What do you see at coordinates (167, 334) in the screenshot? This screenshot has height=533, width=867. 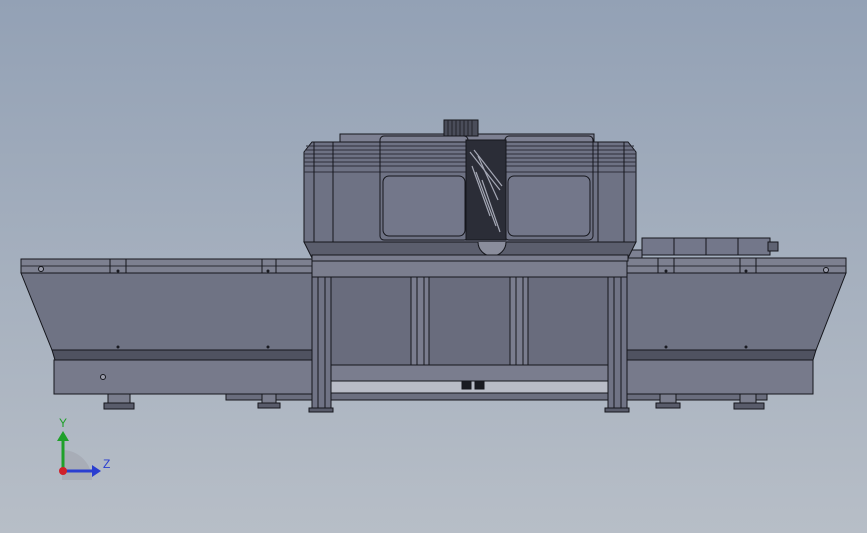 I see `left-conveyor-table` at bounding box center [167, 334].